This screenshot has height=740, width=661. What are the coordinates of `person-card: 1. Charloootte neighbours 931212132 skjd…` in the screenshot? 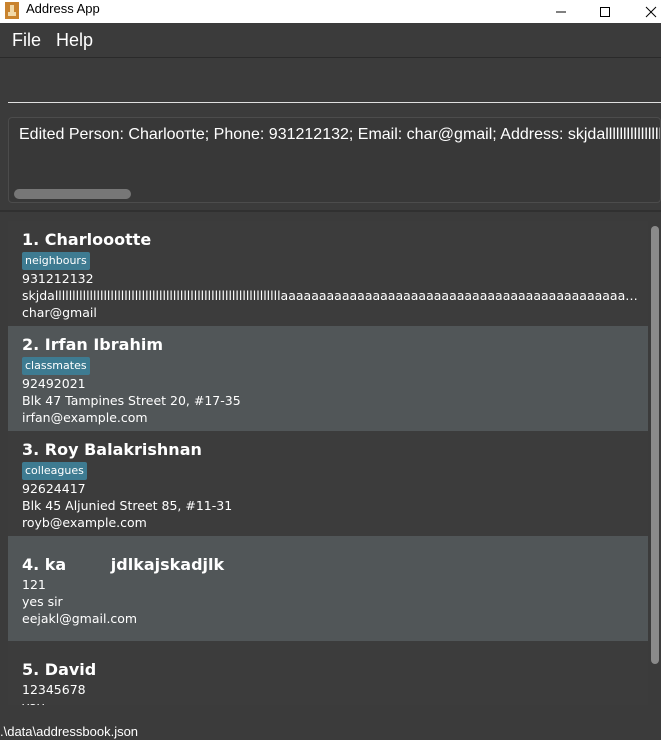 It's located at (328, 273).